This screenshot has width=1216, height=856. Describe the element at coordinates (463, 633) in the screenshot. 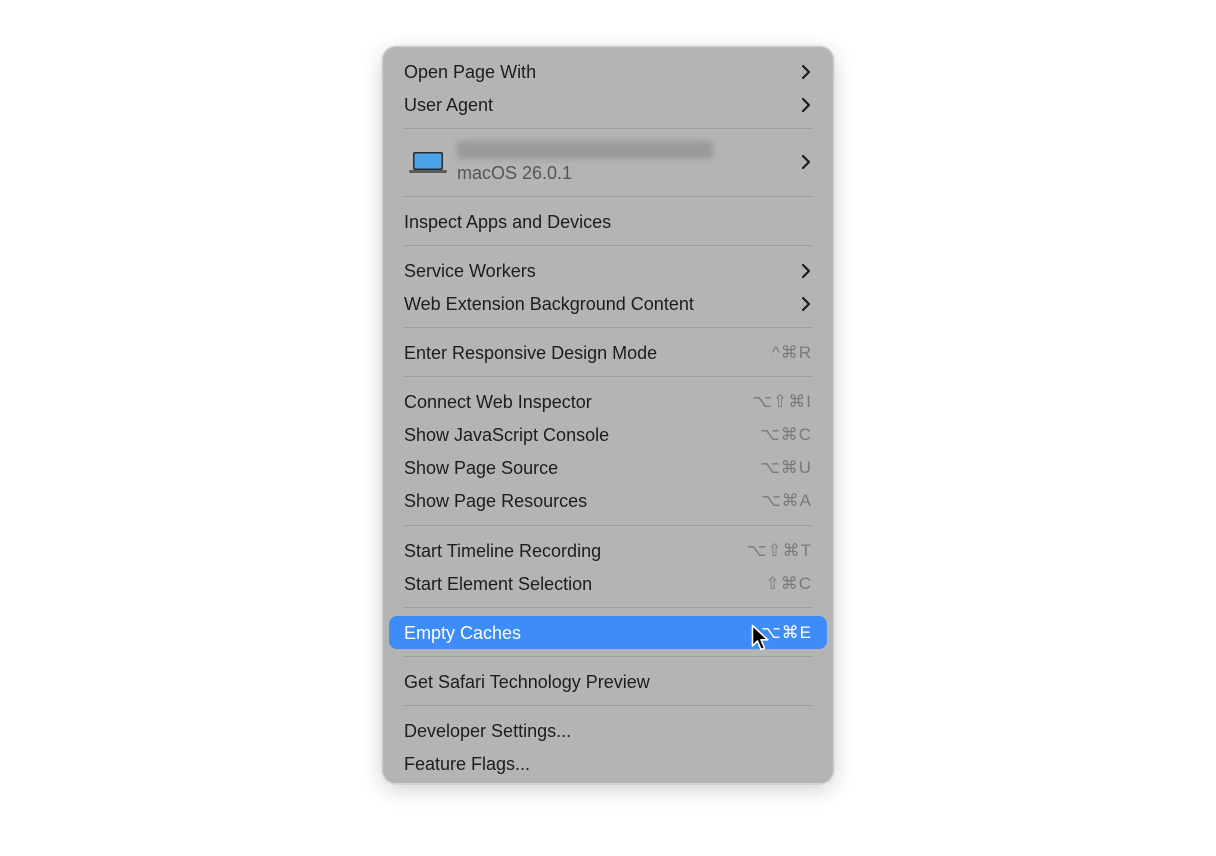

I see `menu-item-label: Empty Caches` at that location.